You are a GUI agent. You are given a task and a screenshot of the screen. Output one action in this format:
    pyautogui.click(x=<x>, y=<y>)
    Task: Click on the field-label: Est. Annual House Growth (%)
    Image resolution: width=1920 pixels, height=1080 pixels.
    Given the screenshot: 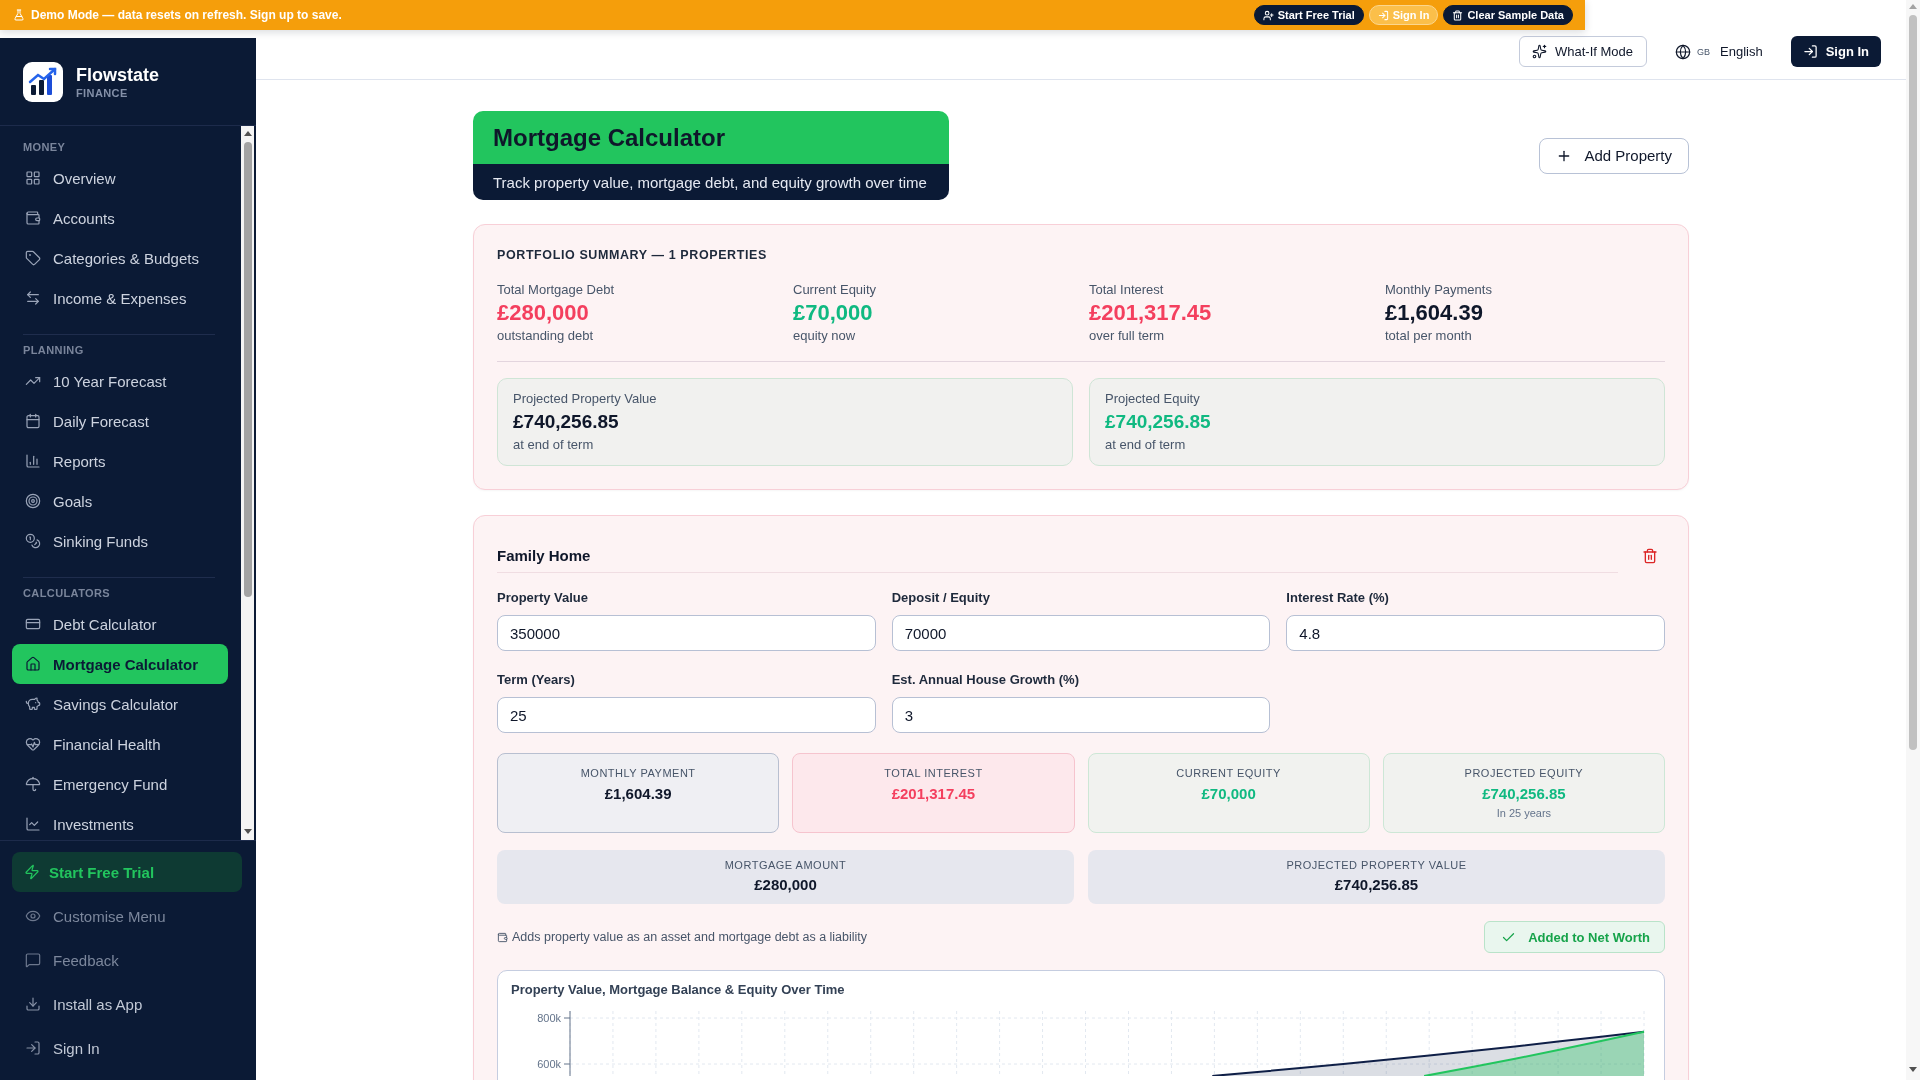 What is the action you would take?
    pyautogui.click(x=985, y=680)
    